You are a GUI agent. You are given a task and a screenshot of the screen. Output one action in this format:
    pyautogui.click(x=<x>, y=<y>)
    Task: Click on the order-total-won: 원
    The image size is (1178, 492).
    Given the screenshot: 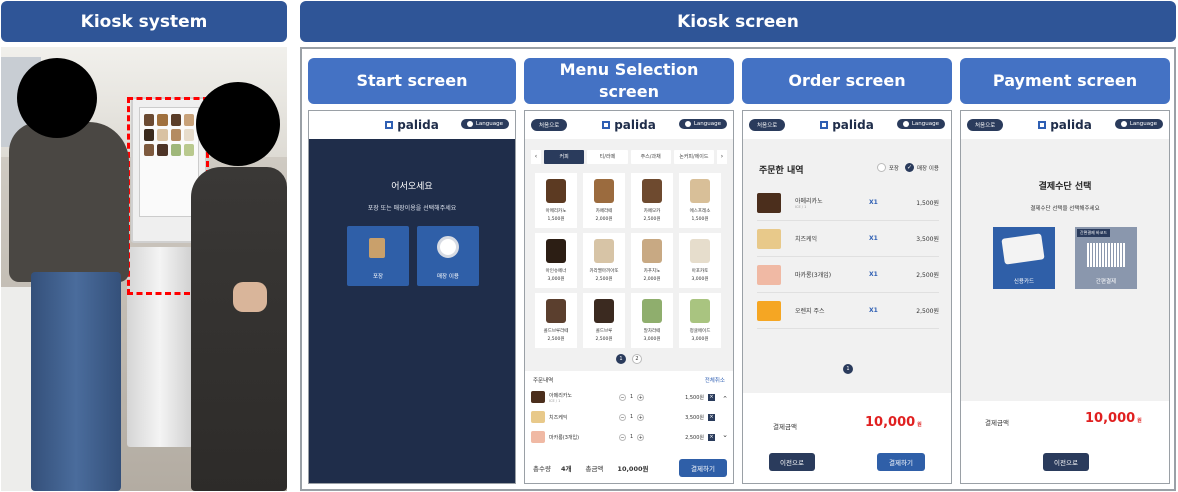 What is the action you would take?
    pyautogui.click(x=919, y=425)
    